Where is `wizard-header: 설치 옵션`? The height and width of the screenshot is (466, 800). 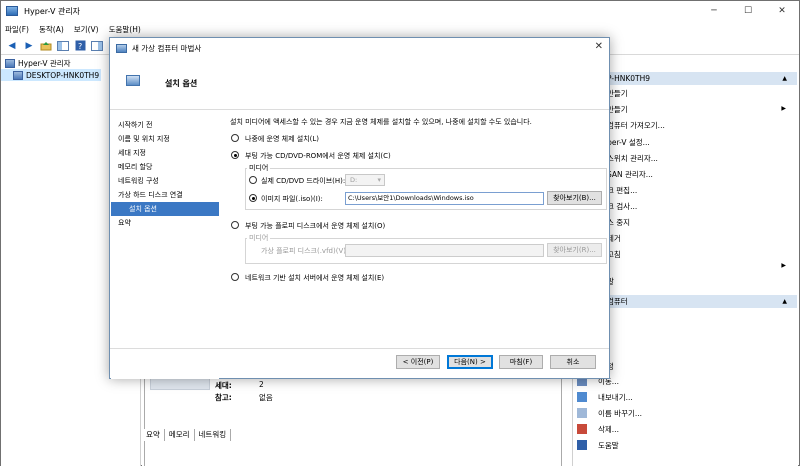
wizard-header: 설치 옵션 is located at coordinates (359, 84).